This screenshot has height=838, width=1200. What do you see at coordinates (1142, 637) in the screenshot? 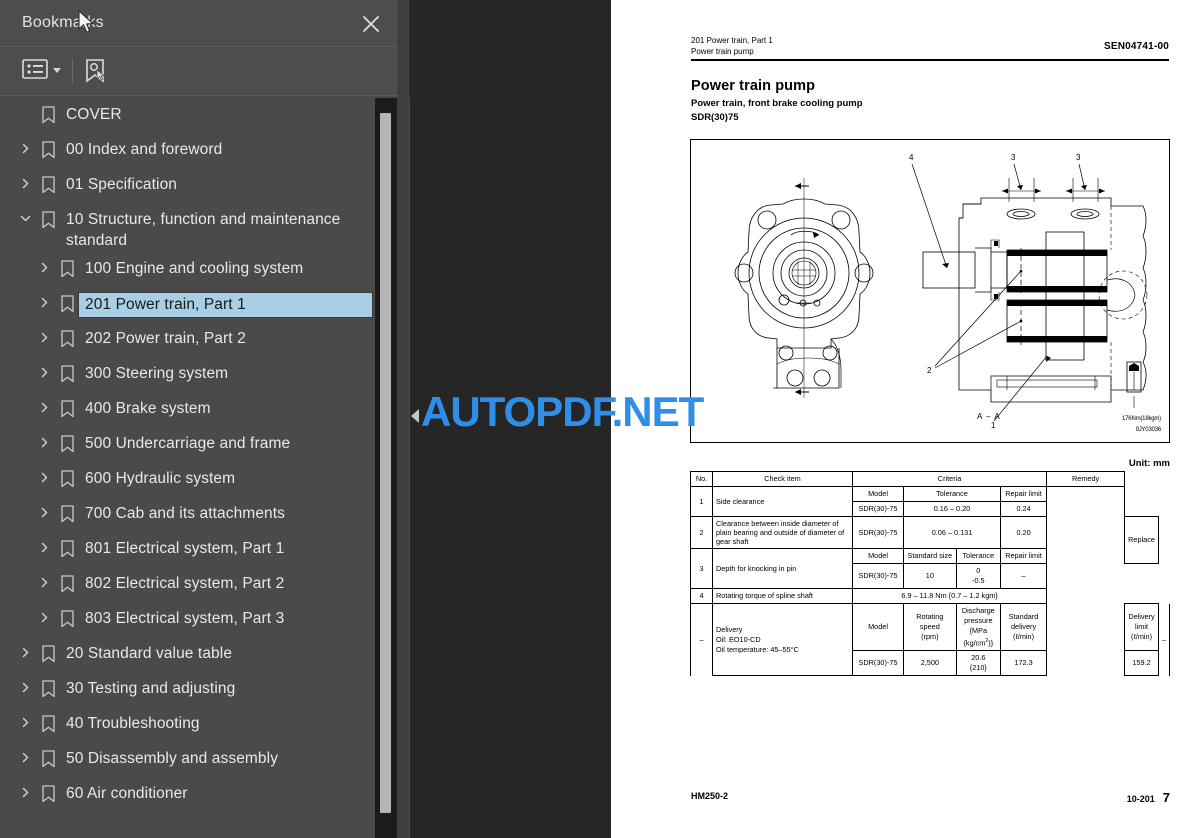
I see `dlim-l3: (ℓ/min)` at bounding box center [1142, 637].